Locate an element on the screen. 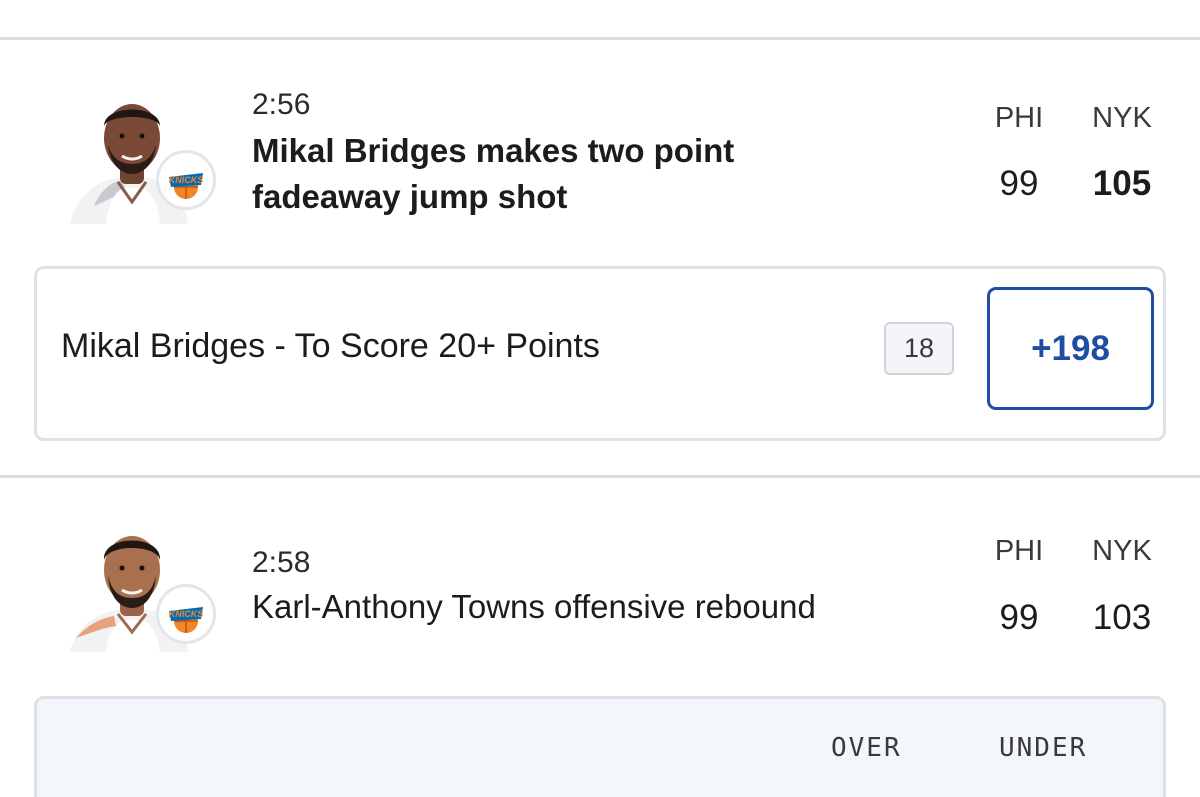 The image size is (1200, 797). over-column-header: OVER is located at coordinates (866, 748).